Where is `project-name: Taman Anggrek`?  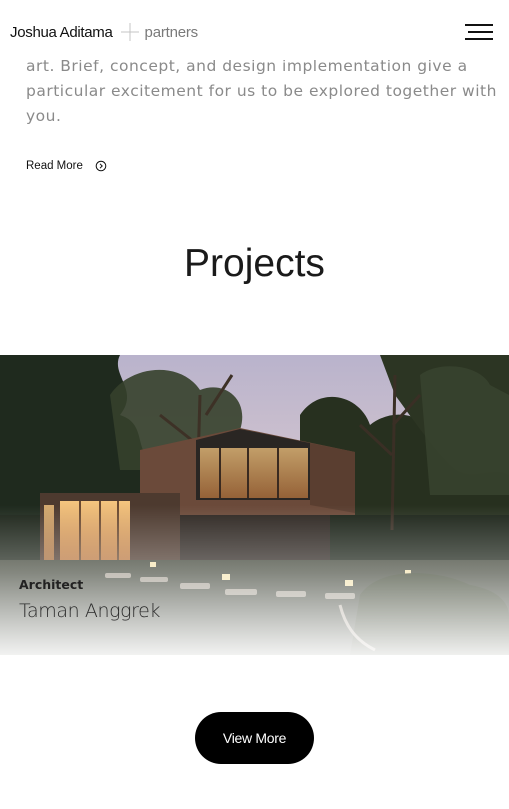 project-name: Taman Anggrek is located at coordinates (90, 611).